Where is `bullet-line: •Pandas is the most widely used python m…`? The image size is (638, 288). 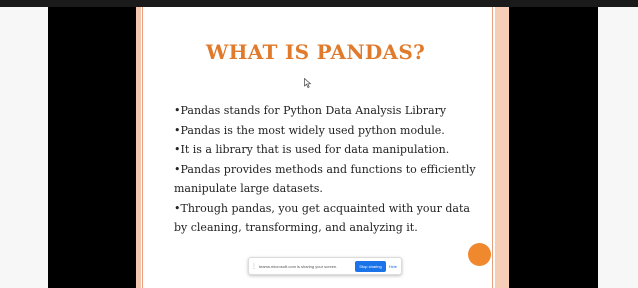 bullet-line: •Pandas is the most widely used python m… is located at coordinates (309, 130).